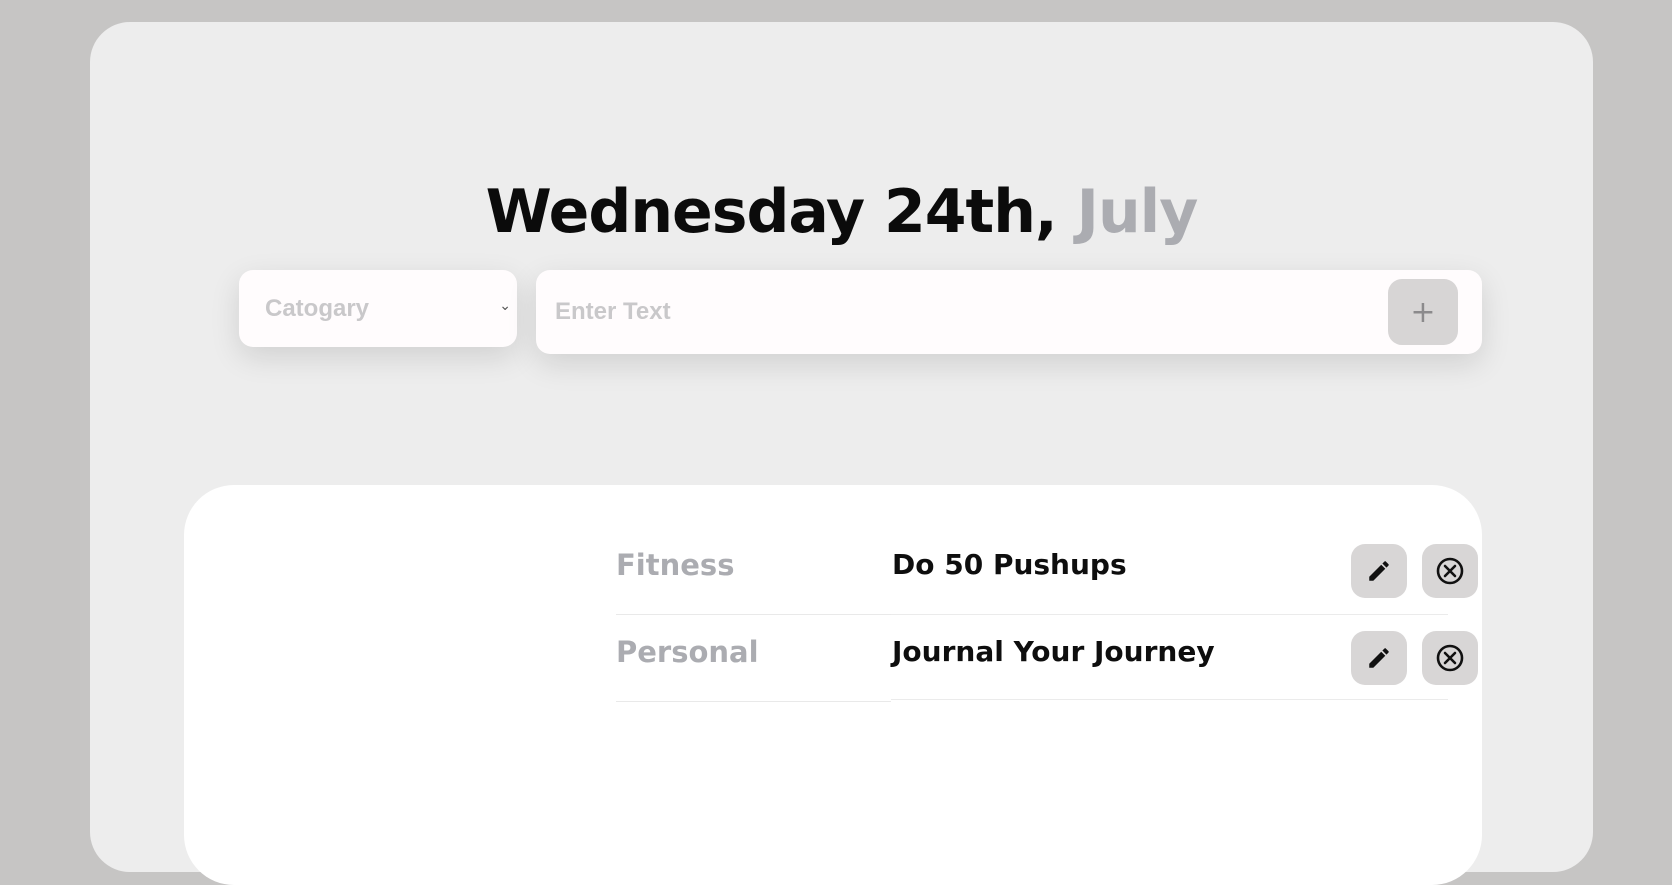  I want to click on page-title: Wednesday 24th, July, so click(841, 212).